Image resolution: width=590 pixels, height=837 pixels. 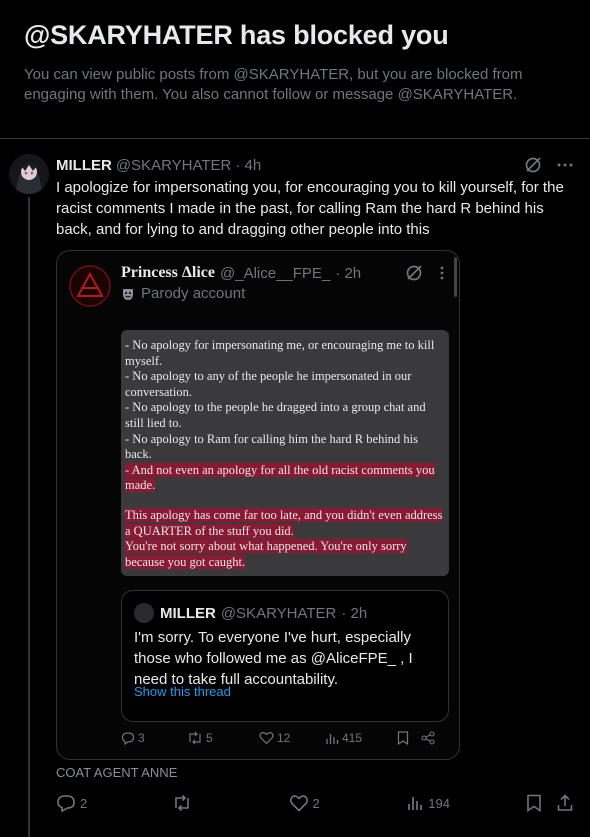 I want to click on post-header: MILLER @SKARYHATER · 4h, so click(x=315, y=165).